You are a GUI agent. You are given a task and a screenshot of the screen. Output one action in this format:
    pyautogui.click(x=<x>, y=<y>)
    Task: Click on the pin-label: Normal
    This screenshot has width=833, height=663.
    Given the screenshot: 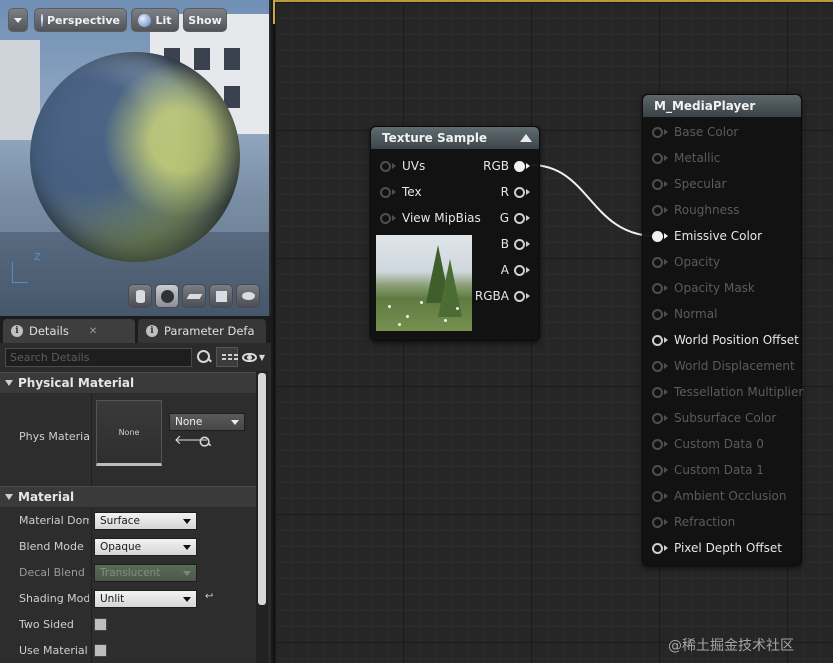 What is the action you would take?
    pyautogui.click(x=696, y=314)
    